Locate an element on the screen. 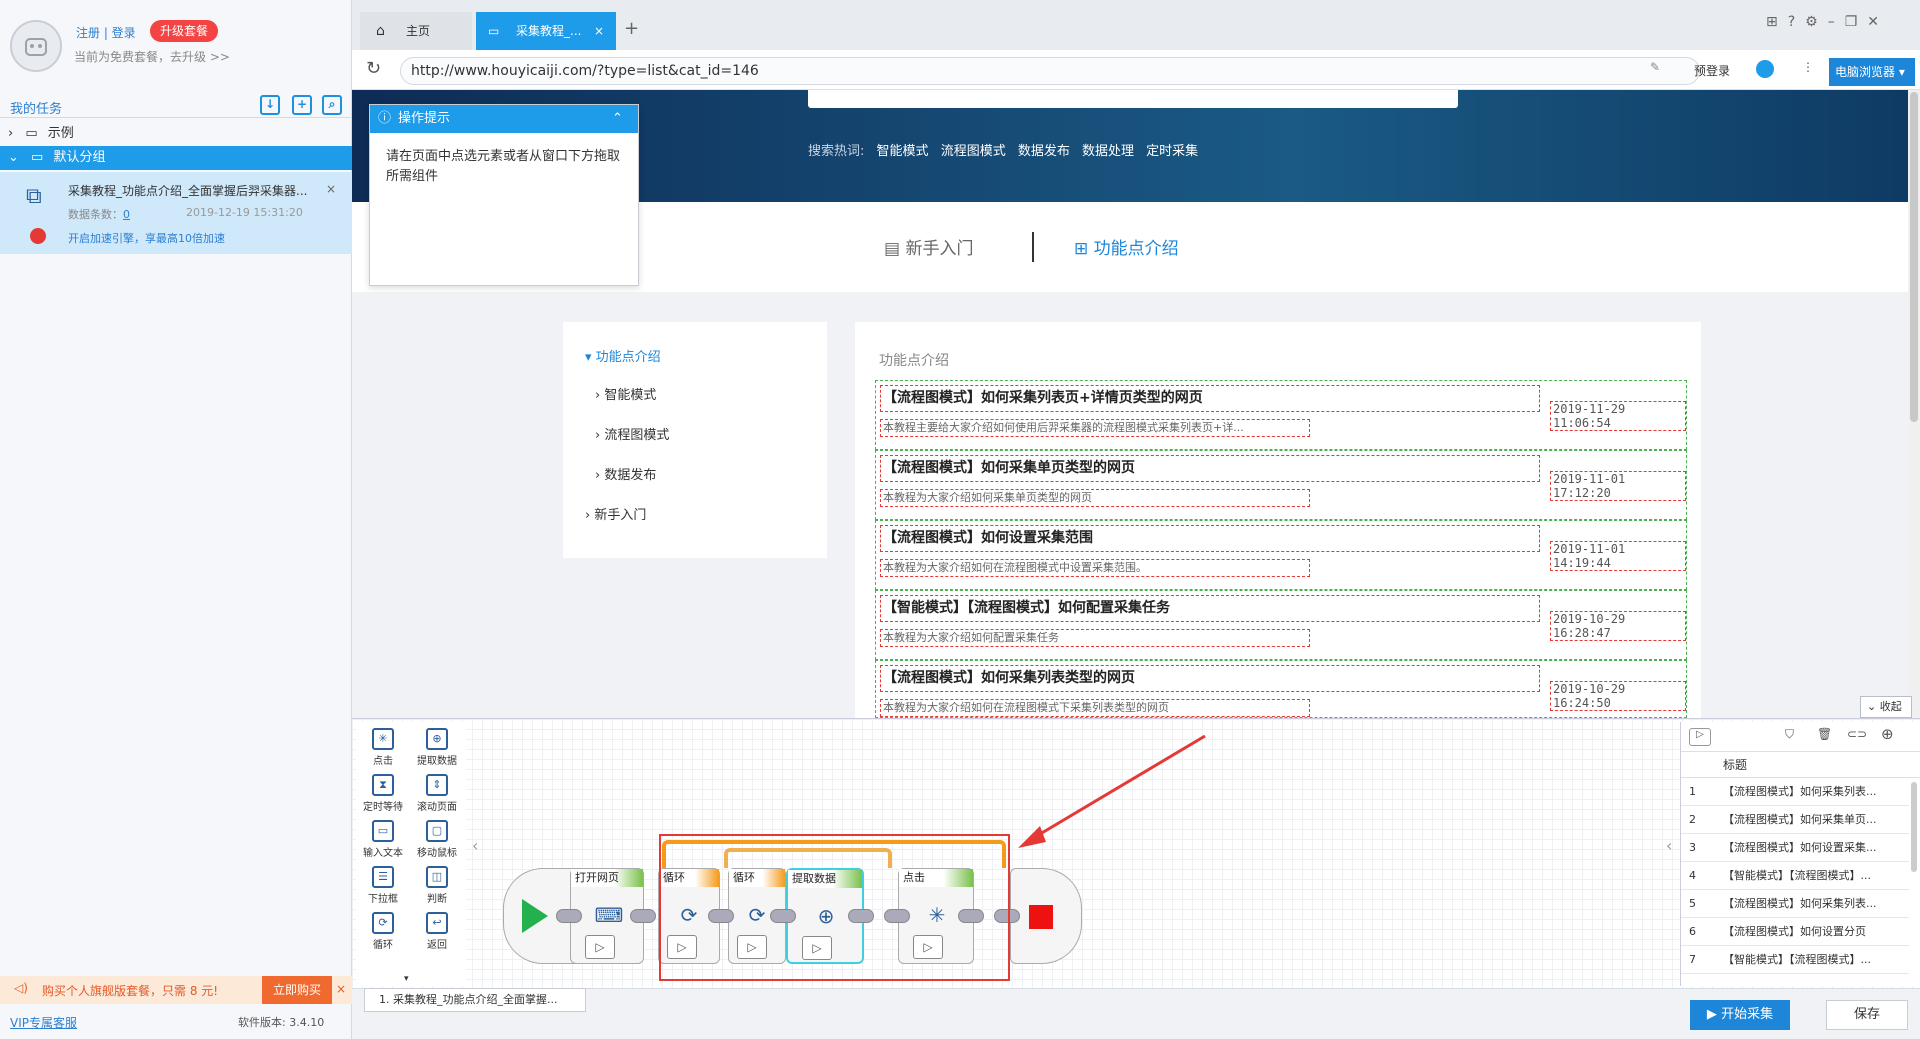 This screenshot has width=1920, height=1039. palette-input: ▭ 输入文本 is located at coordinates (383, 840).